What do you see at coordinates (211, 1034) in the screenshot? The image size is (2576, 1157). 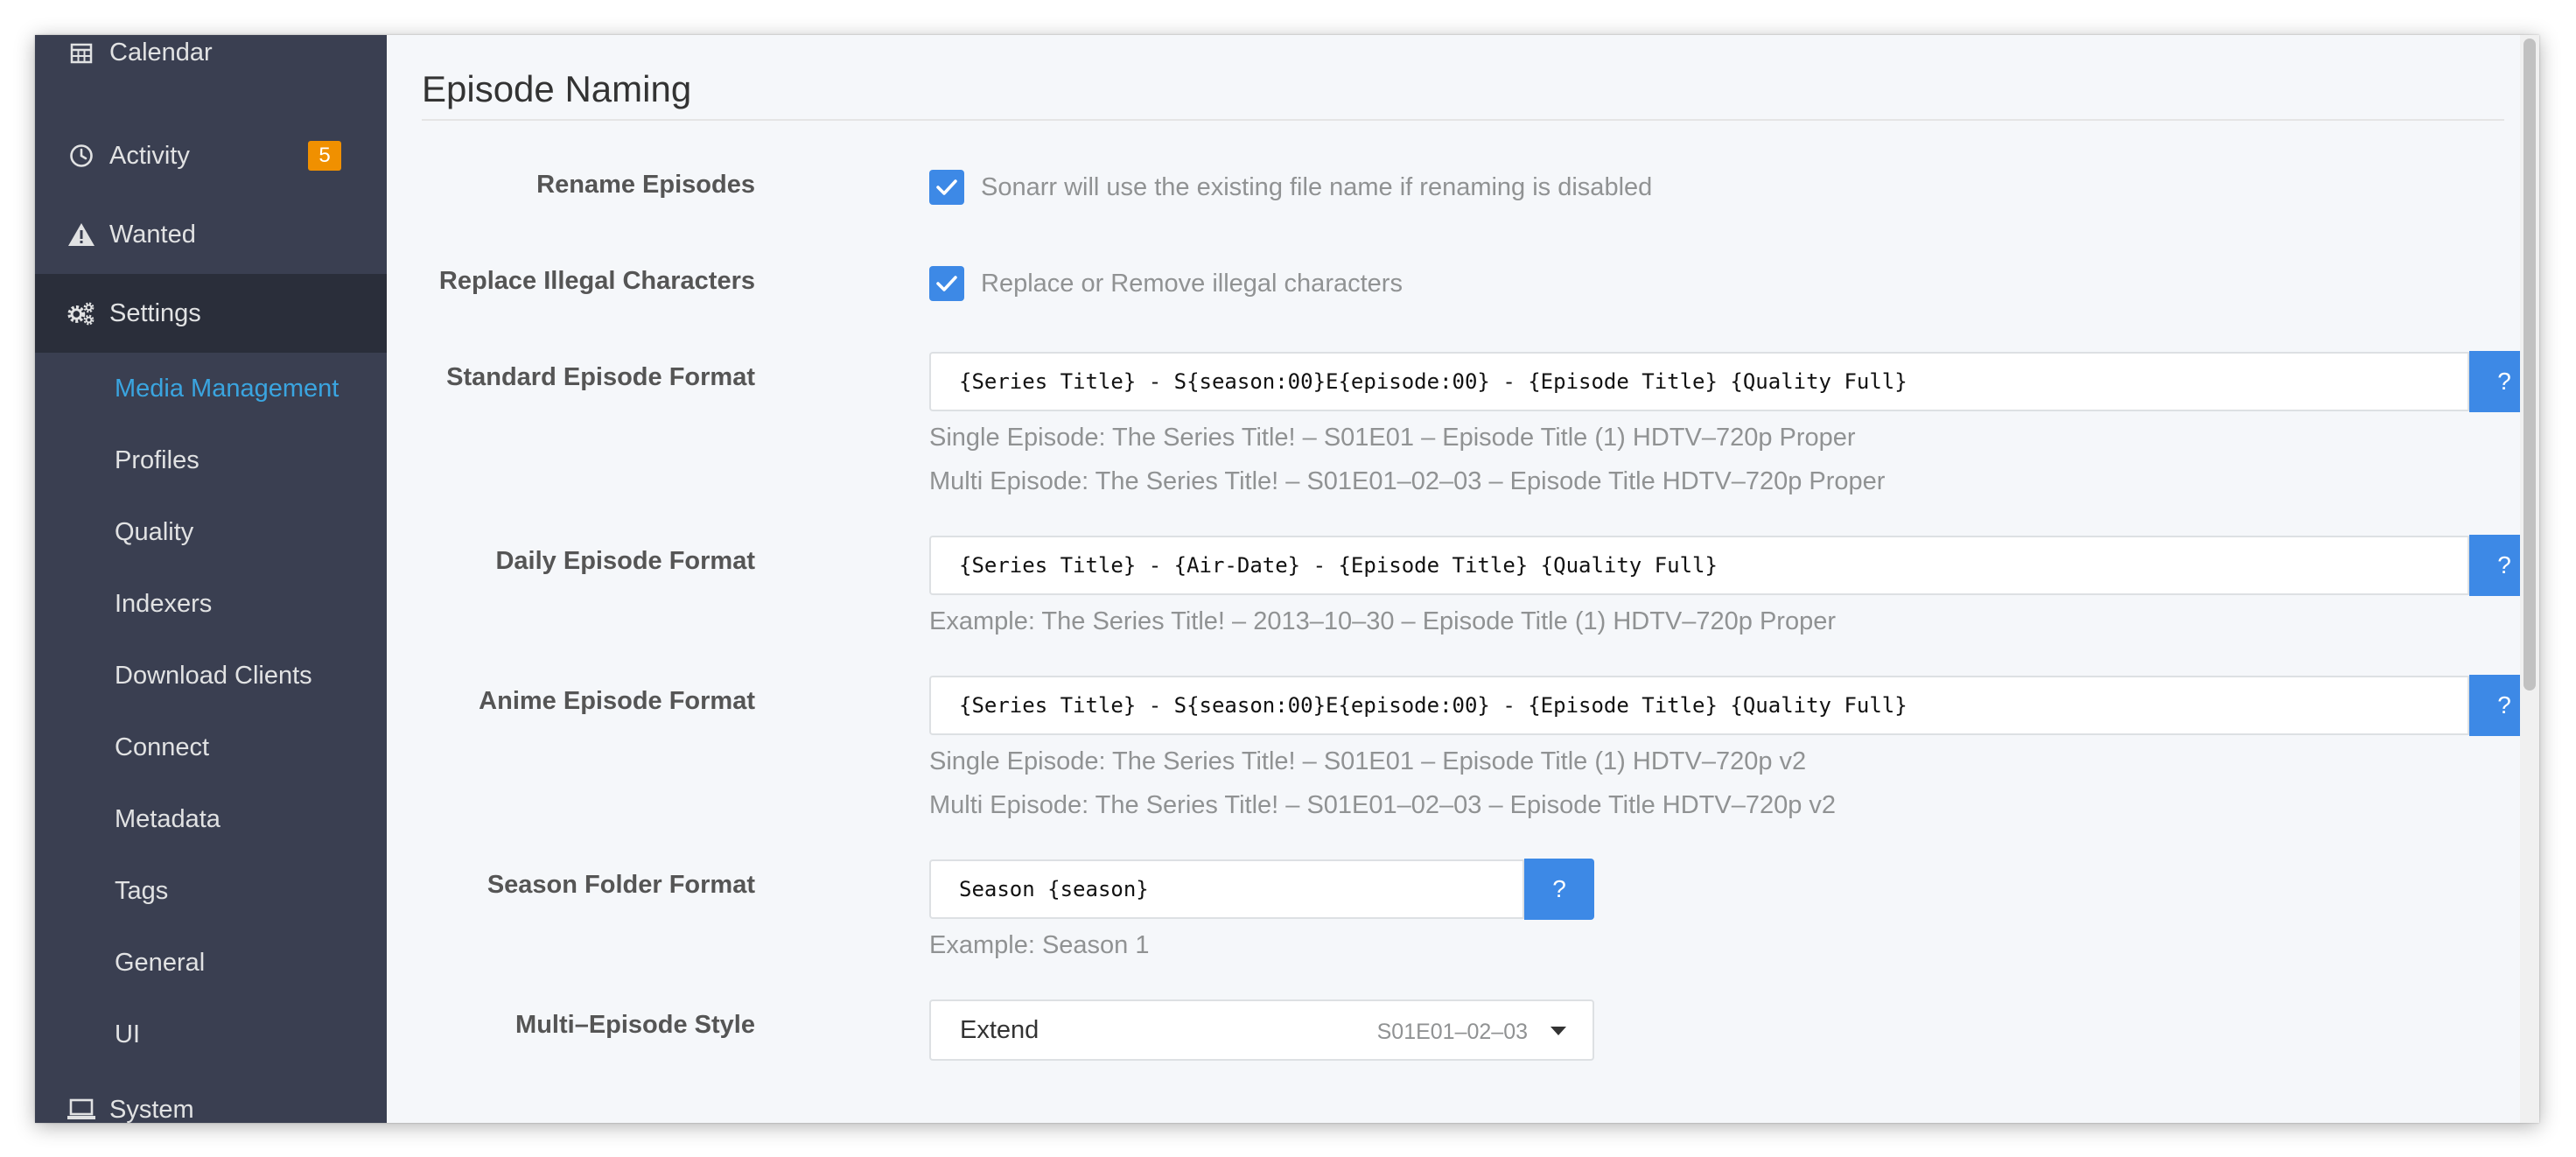 I see `sidebar-subitem-ui: UI` at bounding box center [211, 1034].